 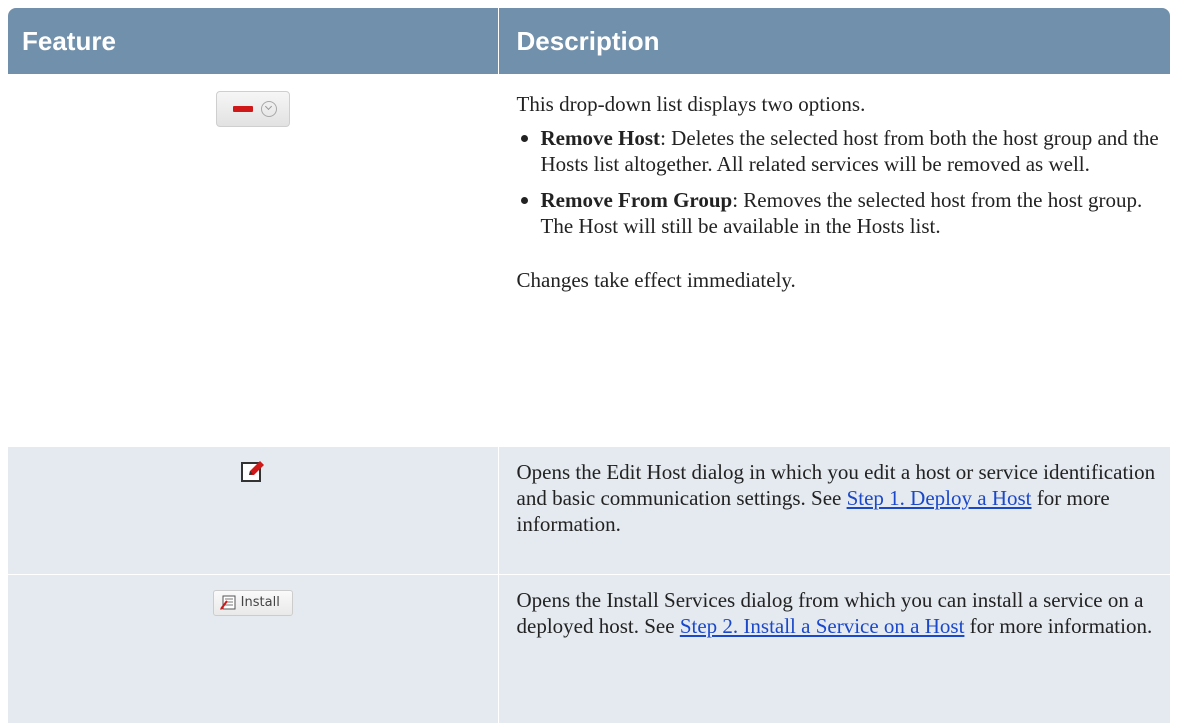 I want to click on feature-column-header: Feature, so click(x=253, y=41).